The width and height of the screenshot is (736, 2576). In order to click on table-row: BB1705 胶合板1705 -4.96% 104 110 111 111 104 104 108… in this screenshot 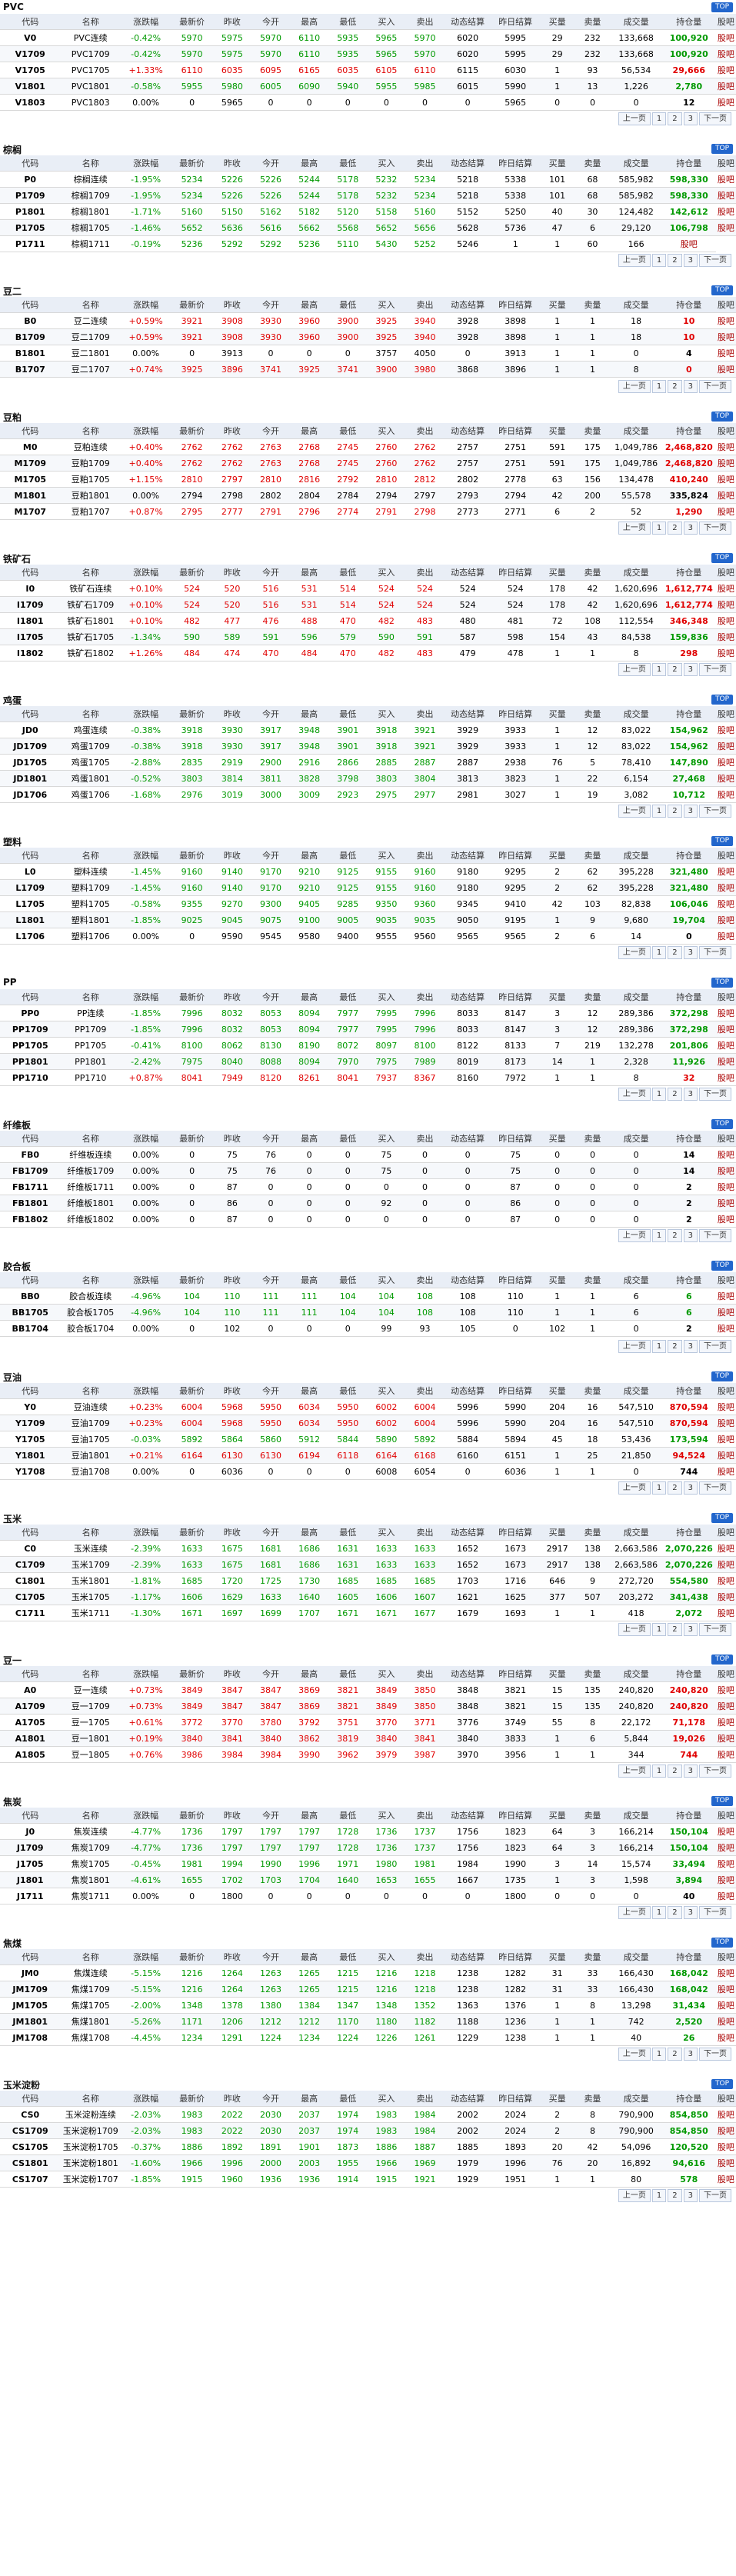, I will do `click(368, 1312)`.